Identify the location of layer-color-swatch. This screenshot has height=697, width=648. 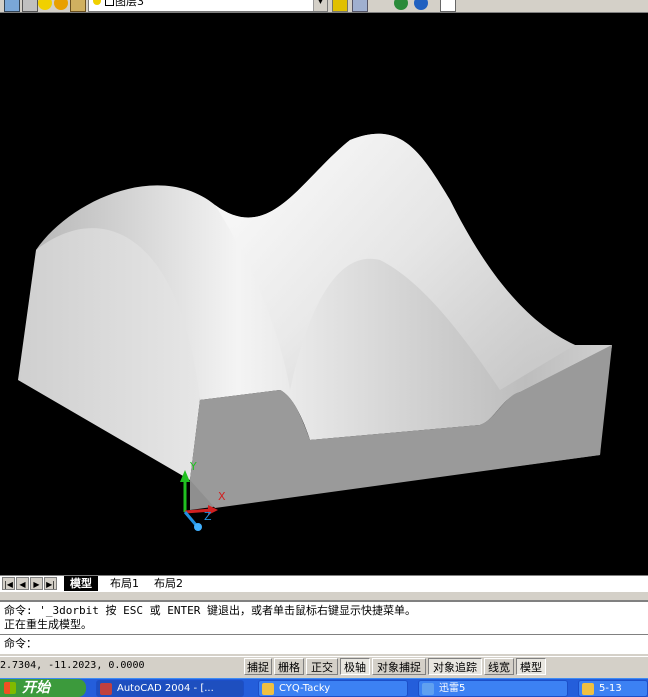
(109, 3).